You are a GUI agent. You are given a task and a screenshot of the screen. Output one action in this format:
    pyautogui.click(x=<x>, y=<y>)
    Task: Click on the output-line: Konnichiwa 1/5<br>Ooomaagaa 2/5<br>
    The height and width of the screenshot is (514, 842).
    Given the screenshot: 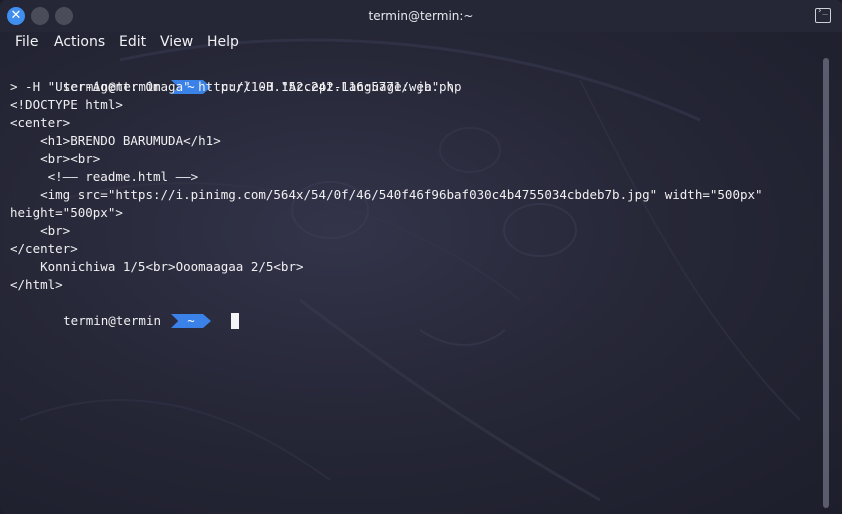 What is the action you would take?
    pyautogui.click(x=157, y=266)
    